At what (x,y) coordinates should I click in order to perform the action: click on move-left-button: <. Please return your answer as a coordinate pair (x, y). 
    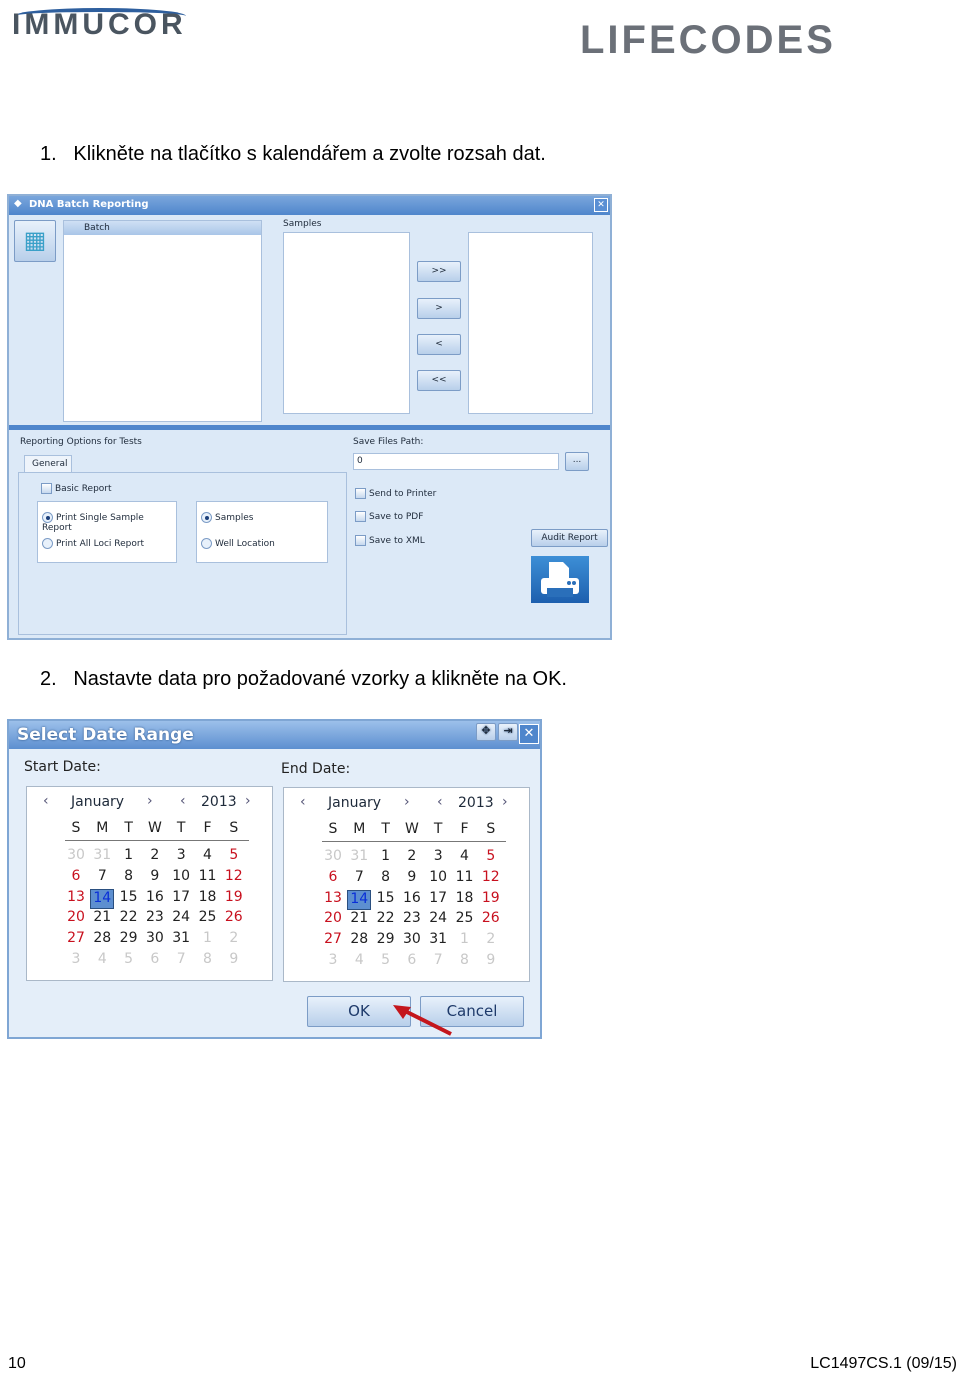
    Looking at the image, I should click on (439, 344).